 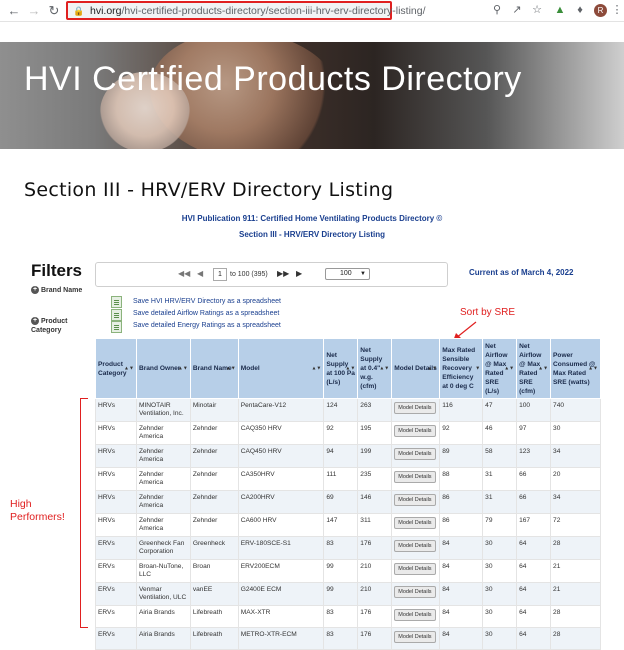 I want to click on col-header: Model ▲▼, so click(x=281, y=368).